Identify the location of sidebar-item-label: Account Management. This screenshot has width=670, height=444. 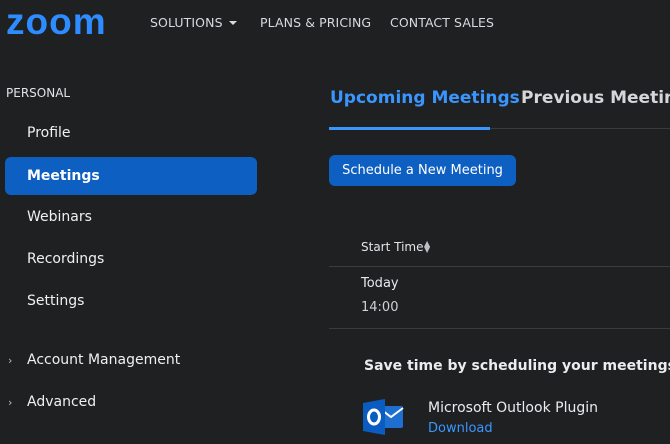
(104, 360).